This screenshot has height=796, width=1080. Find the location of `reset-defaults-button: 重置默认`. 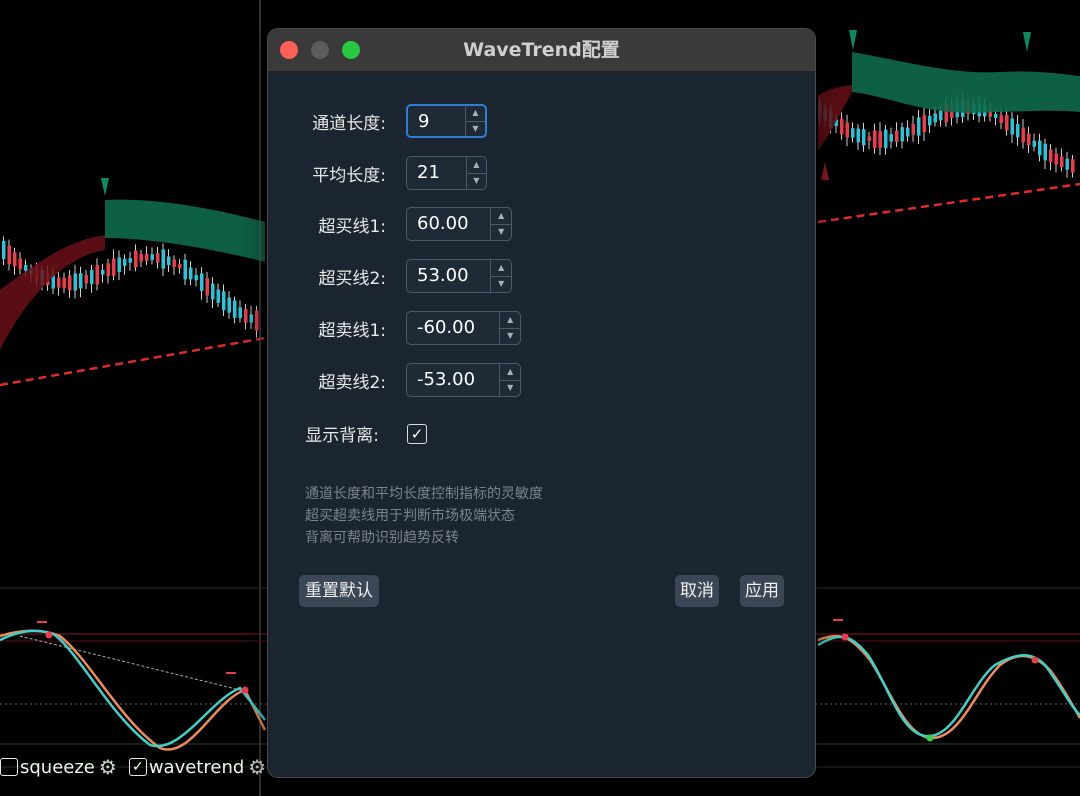

reset-defaults-button: 重置默认 is located at coordinates (339, 591).